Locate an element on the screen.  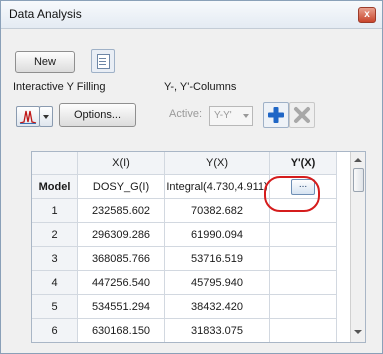
row-header-model: Model is located at coordinates (55, 186).